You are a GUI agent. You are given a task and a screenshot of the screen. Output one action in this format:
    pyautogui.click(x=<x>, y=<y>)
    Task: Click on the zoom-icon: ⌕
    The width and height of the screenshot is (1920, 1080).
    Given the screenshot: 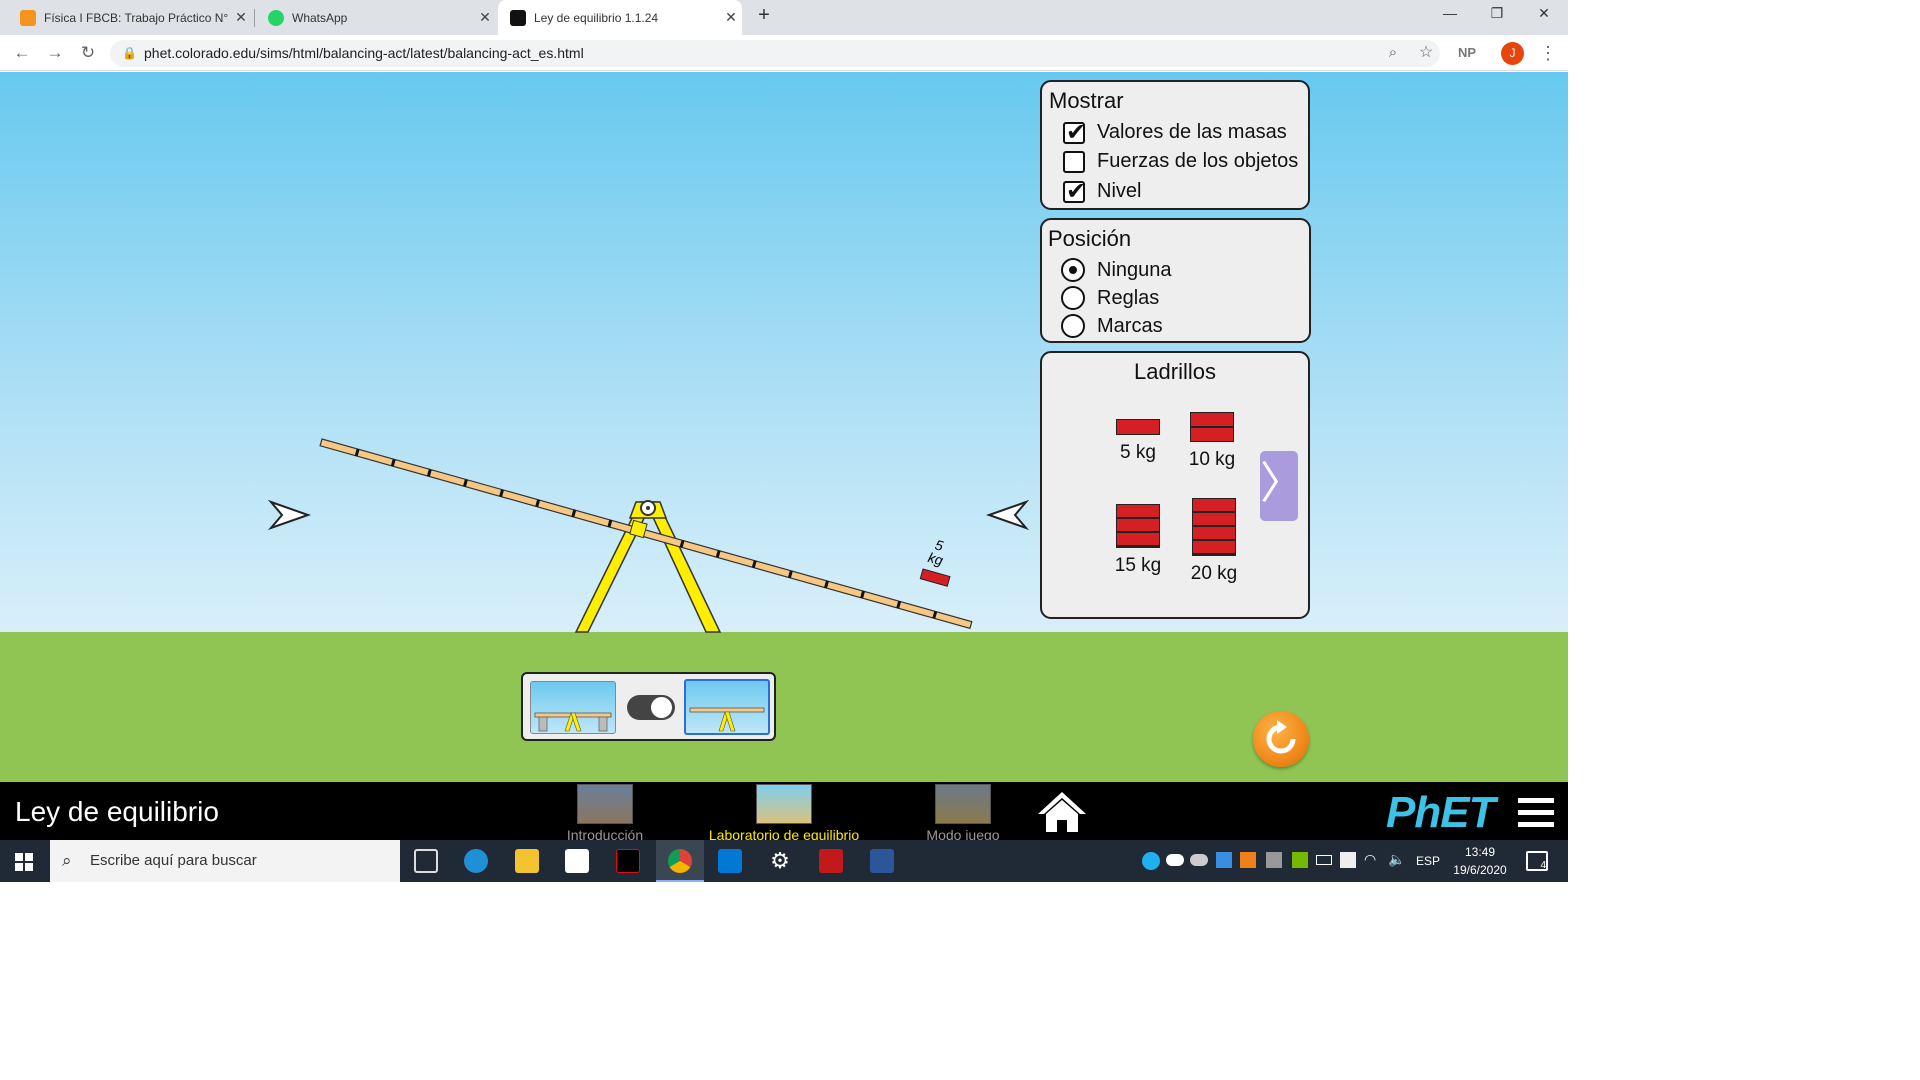 What is the action you would take?
    pyautogui.click(x=1393, y=53)
    